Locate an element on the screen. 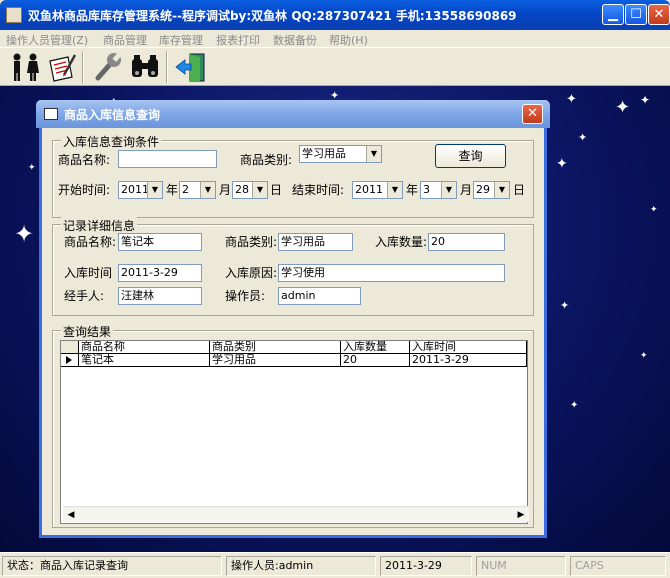  detail-name-field: 笔记本 is located at coordinates (160, 242).